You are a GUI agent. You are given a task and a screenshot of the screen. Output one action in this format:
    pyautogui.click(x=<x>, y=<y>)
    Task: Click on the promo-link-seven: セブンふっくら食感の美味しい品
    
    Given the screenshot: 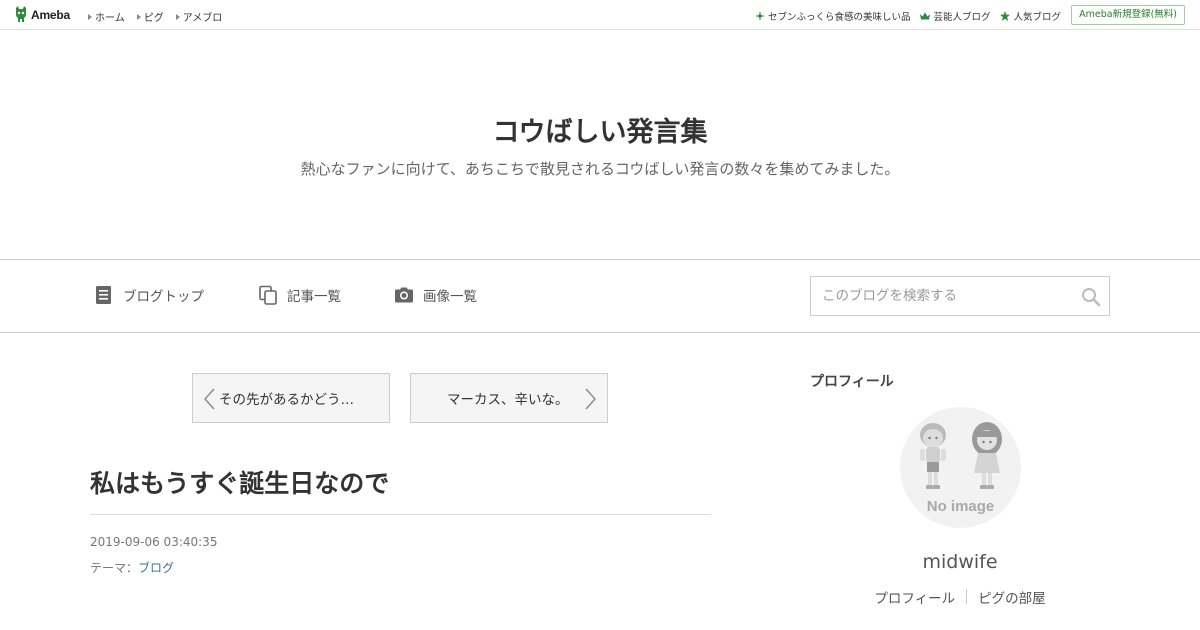 What is the action you would take?
    pyautogui.click(x=832, y=16)
    